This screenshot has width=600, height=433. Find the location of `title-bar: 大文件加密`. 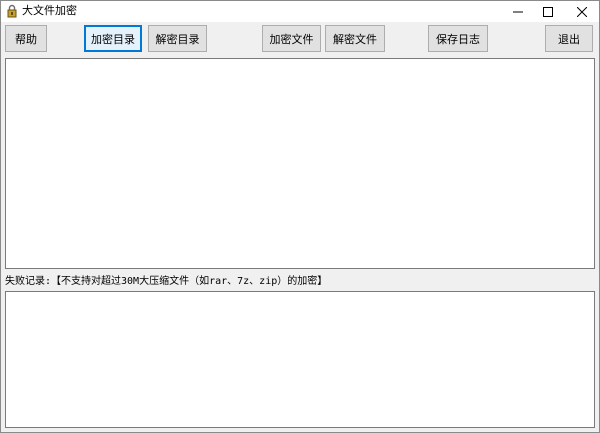

title-bar: 大文件加密 is located at coordinates (300, 11).